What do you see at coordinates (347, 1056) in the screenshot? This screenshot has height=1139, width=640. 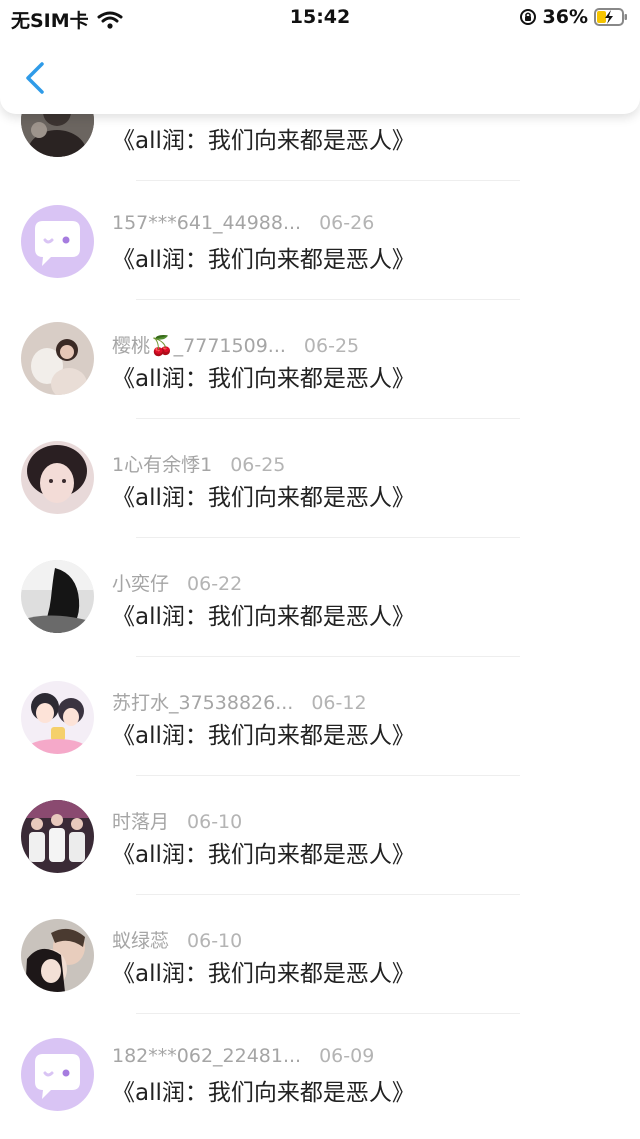 I see `date: 06-09` at bounding box center [347, 1056].